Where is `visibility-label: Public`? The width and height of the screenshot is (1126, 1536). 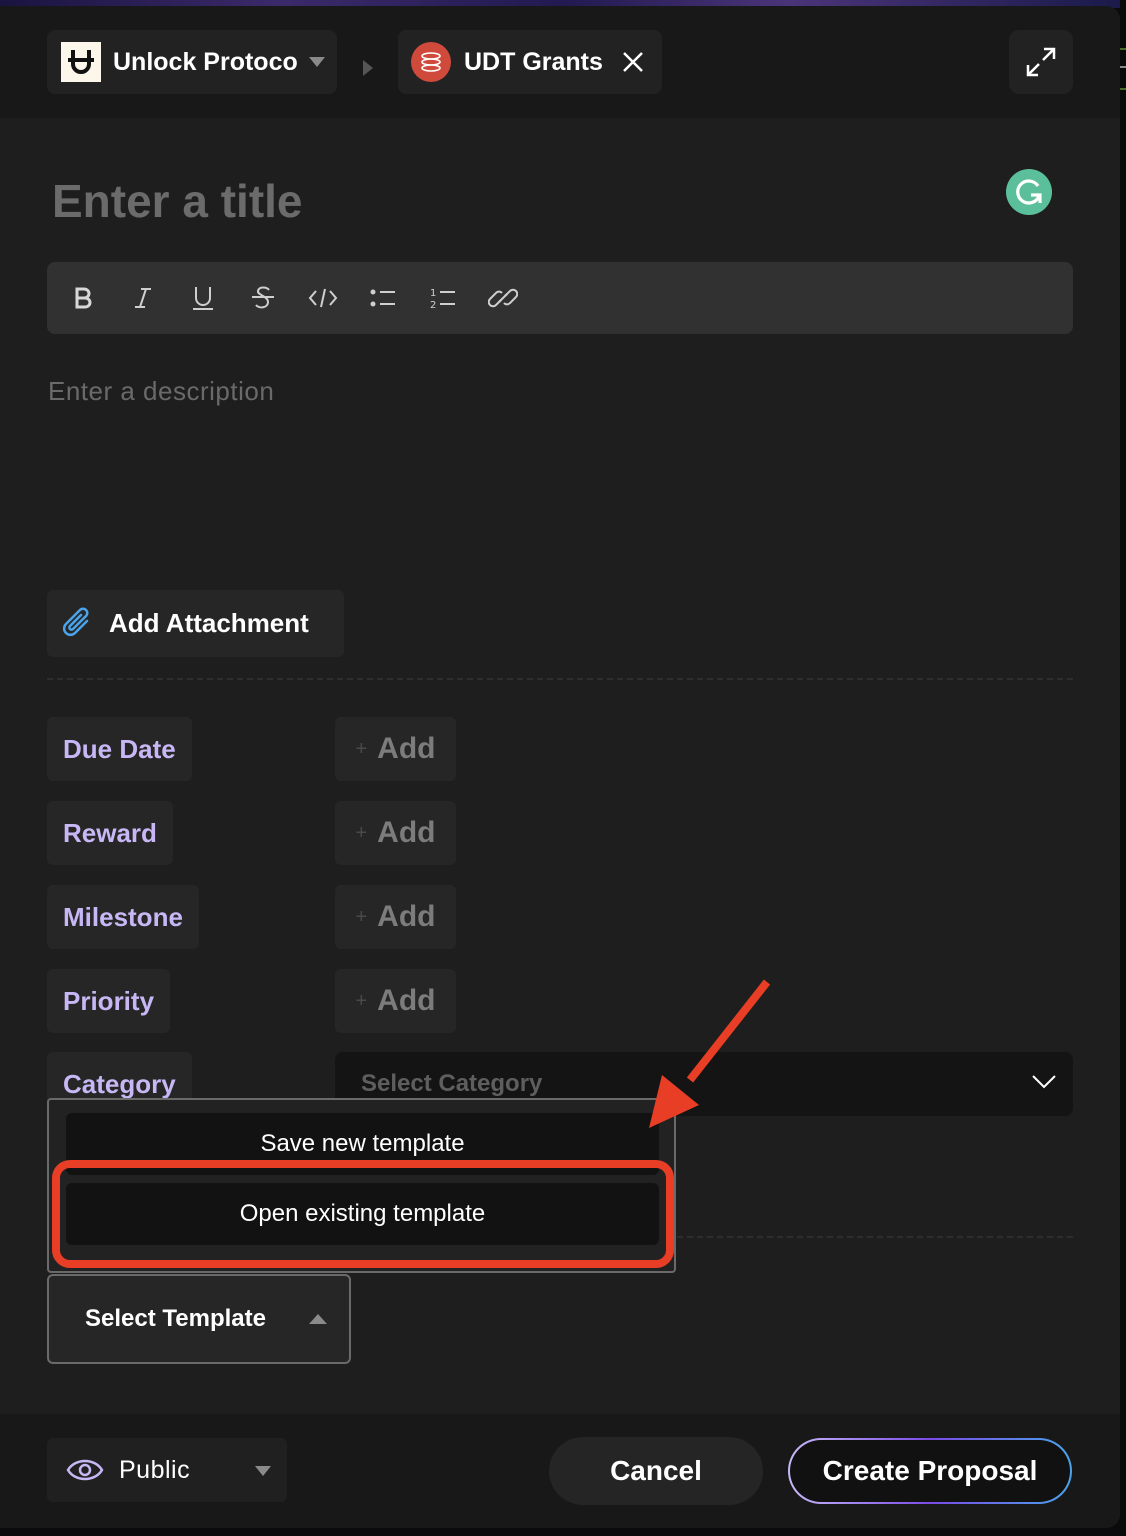
visibility-label: Public is located at coordinates (155, 1469).